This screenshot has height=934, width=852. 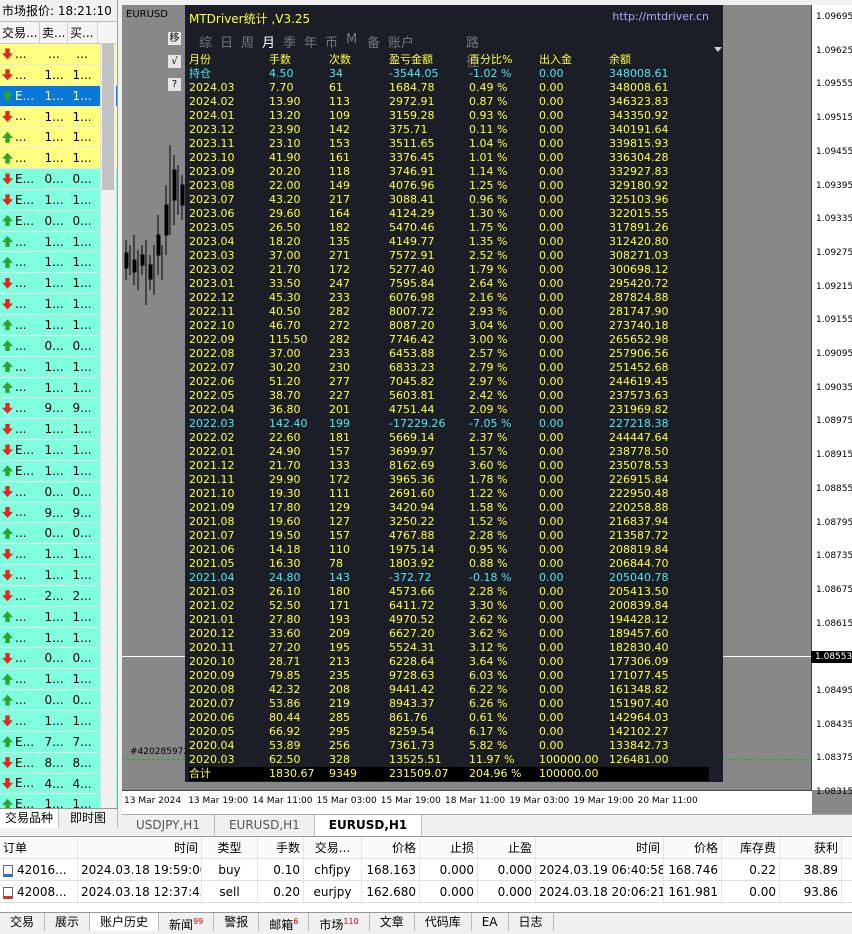 What do you see at coordinates (212, 731) in the screenshot?
I see `stats-cell: 2020.05` at bounding box center [212, 731].